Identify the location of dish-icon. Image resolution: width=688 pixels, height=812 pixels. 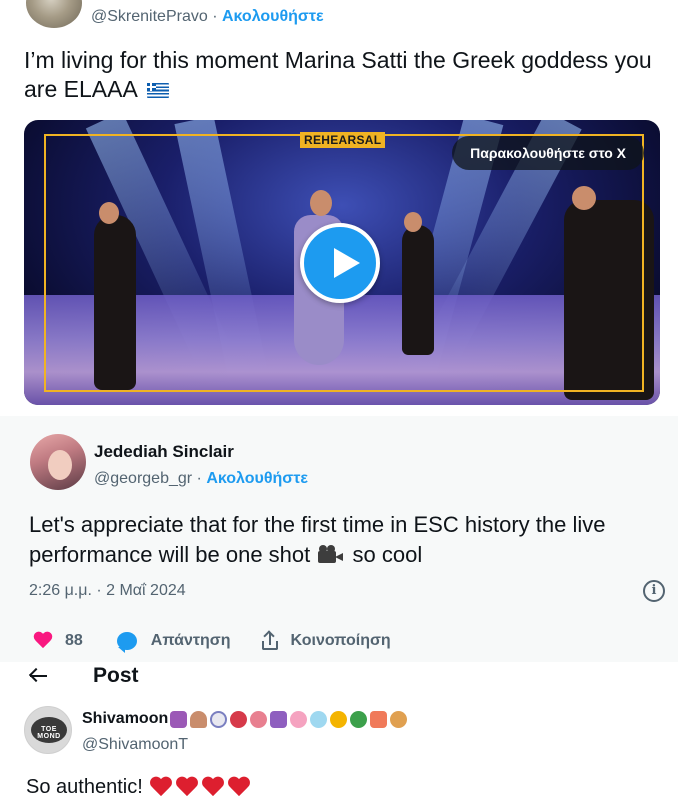
(259, 719).